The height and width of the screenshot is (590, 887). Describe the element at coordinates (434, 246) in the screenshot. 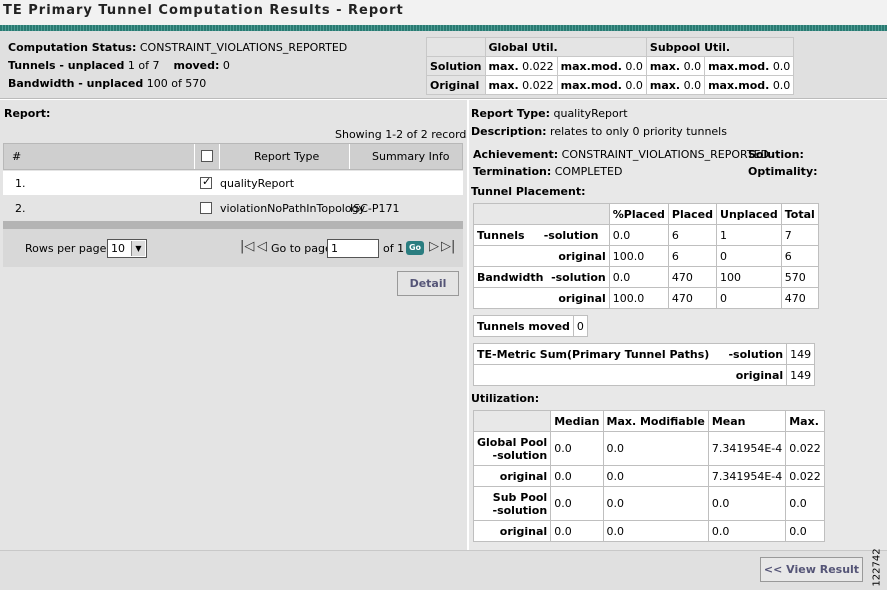

I see `next-page-icon: ▷` at that location.